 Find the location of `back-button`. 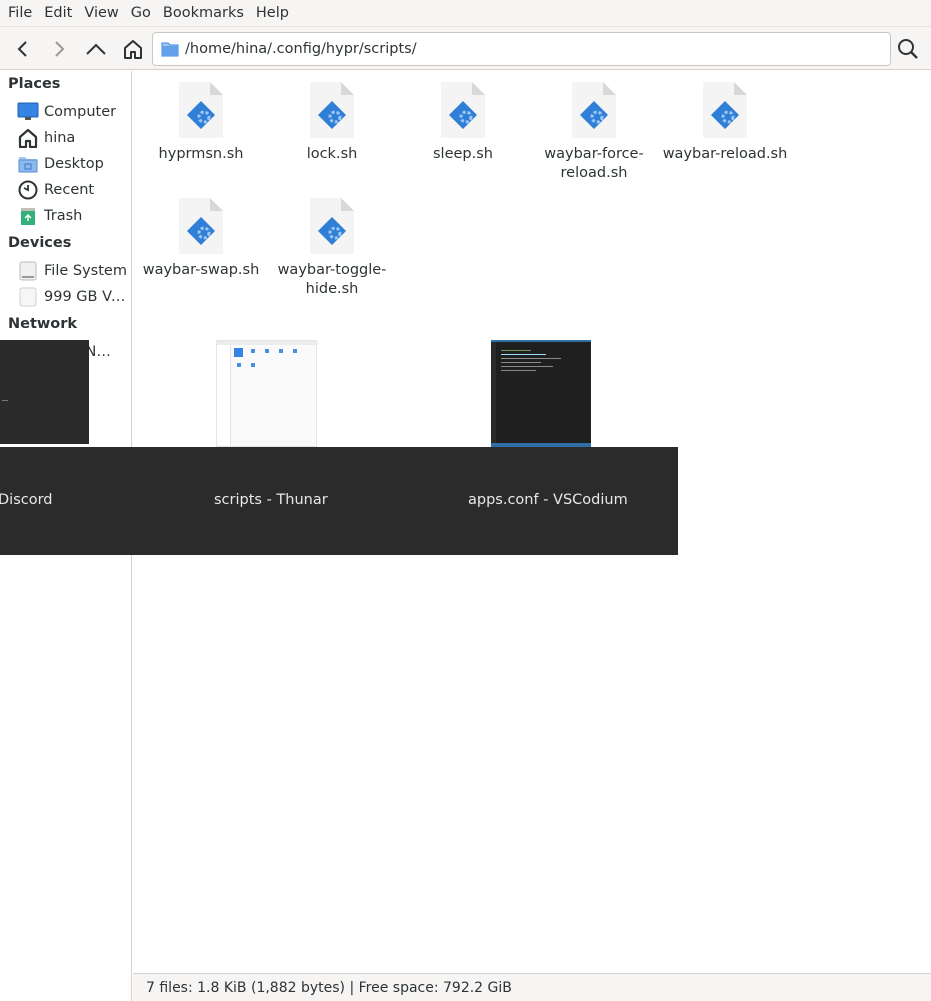

back-button is located at coordinates (23, 49).